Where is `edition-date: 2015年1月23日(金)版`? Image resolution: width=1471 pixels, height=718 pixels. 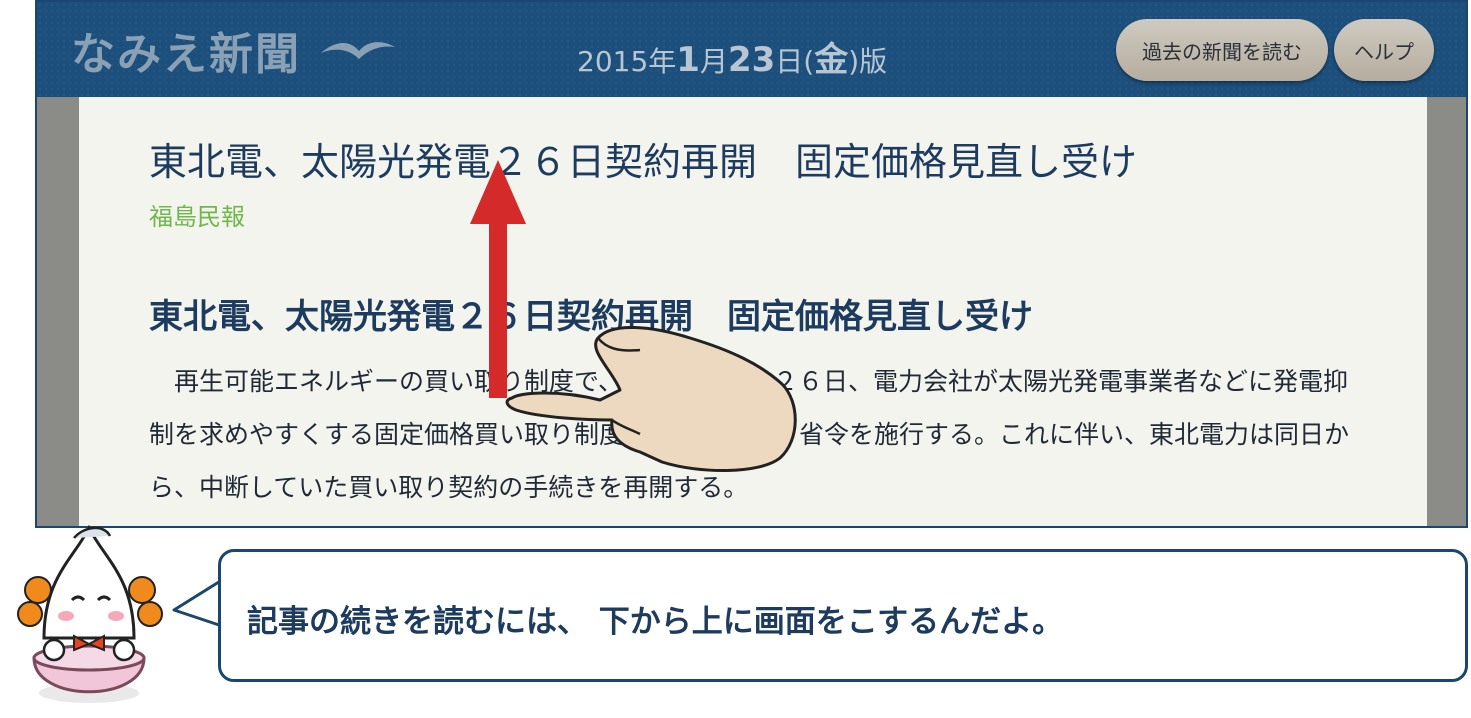
edition-date: 2015年1月23日(金)版 is located at coordinates (732, 60).